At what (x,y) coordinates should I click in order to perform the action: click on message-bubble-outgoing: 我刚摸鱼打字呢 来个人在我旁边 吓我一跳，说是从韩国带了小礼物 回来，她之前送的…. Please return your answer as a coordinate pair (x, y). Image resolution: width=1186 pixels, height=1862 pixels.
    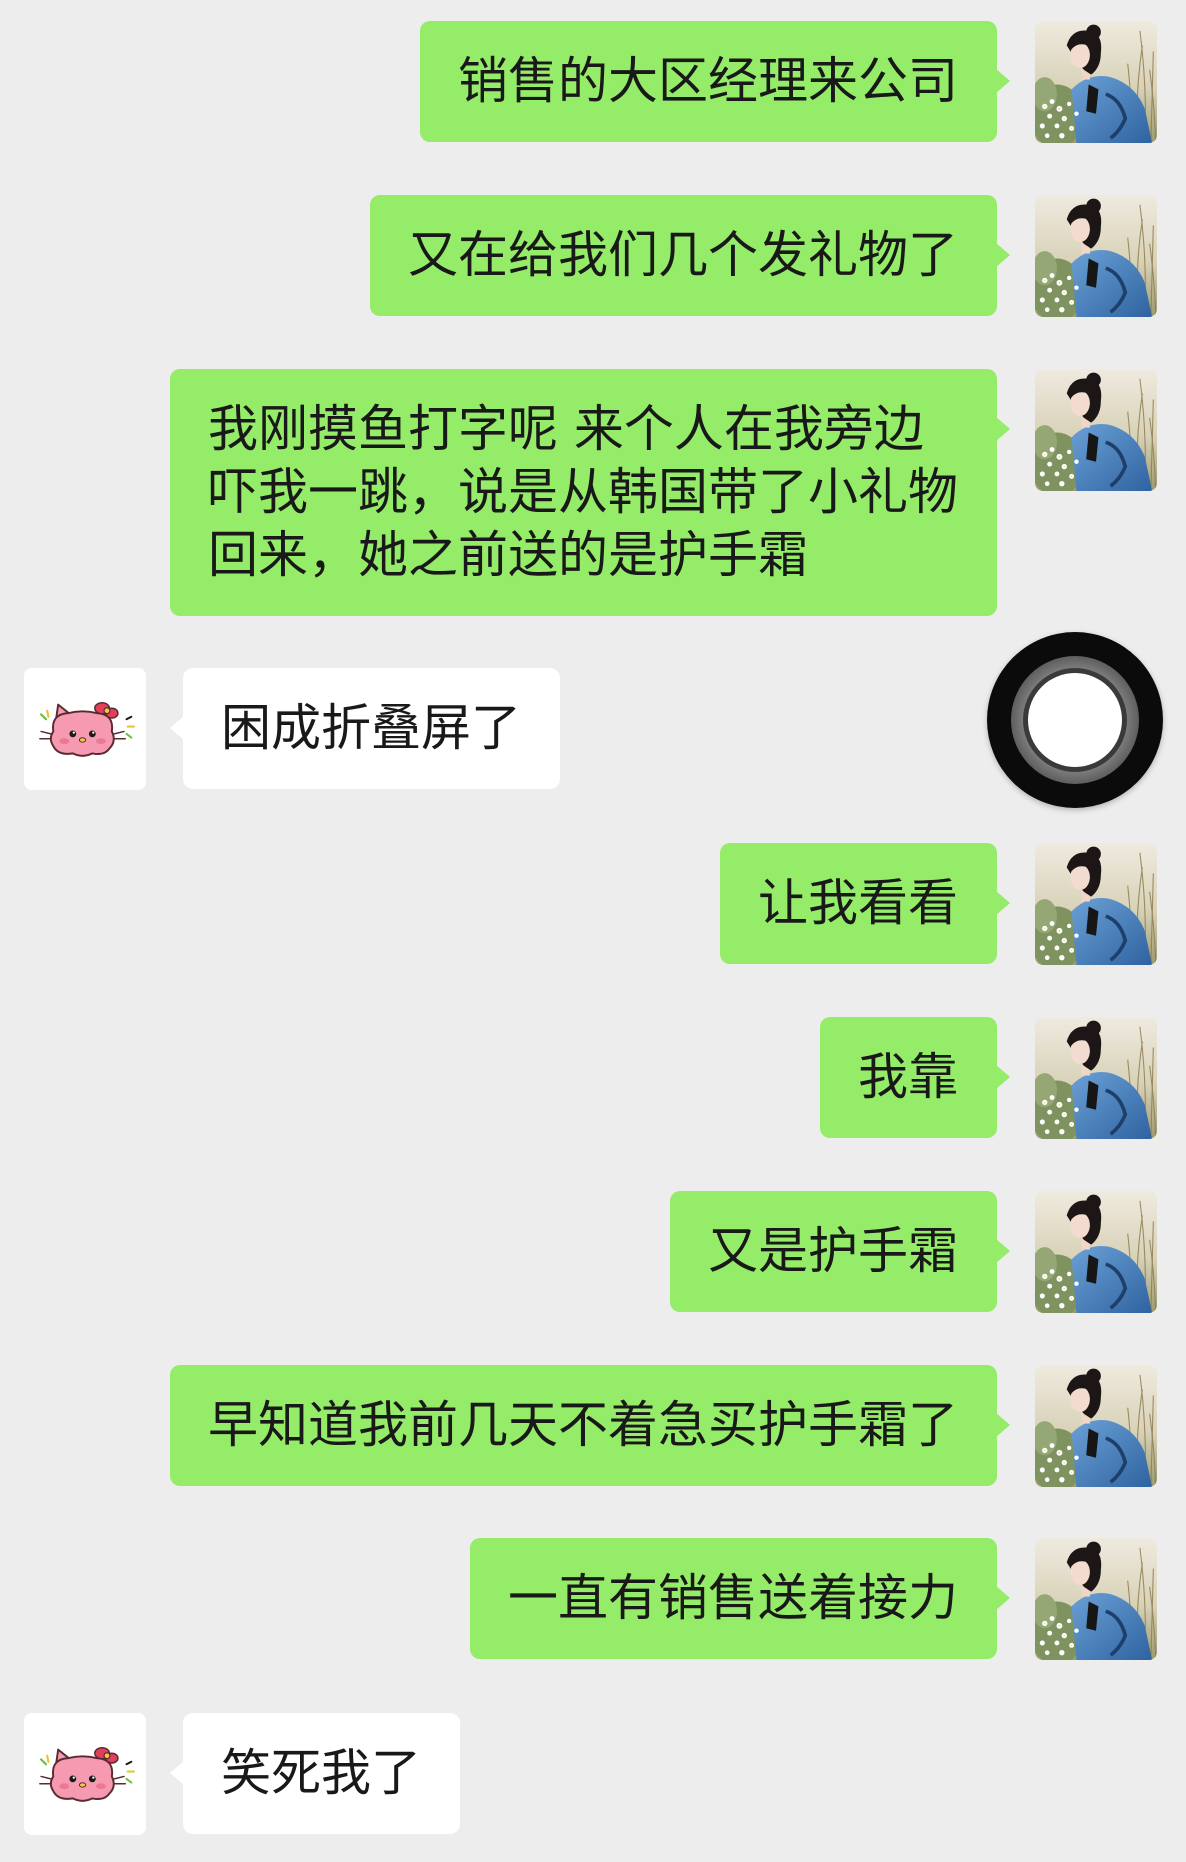
    Looking at the image, I should click on (590, 492).